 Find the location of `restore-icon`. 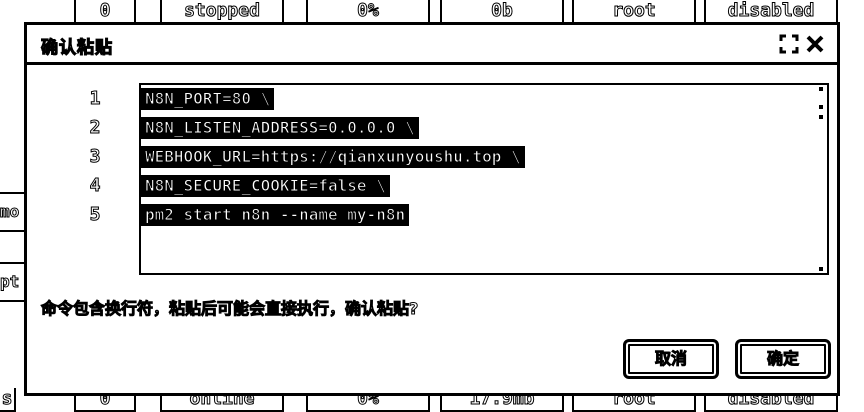

restore-icon is located at coordinates (789, 44).